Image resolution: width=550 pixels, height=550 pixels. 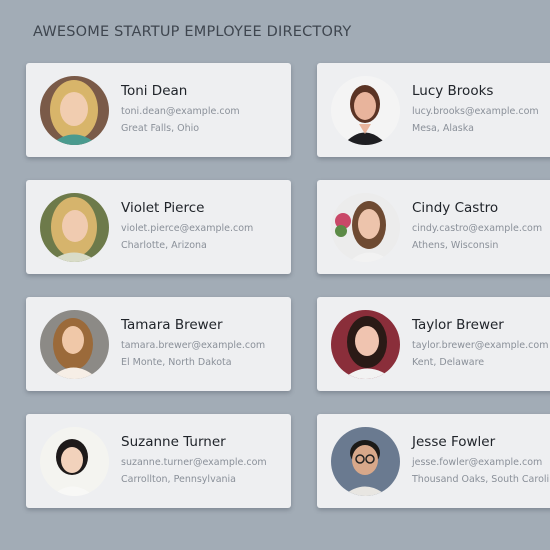 I want to click on employee-email: tamara.brewer@example.com, so click(x=193, y=345).